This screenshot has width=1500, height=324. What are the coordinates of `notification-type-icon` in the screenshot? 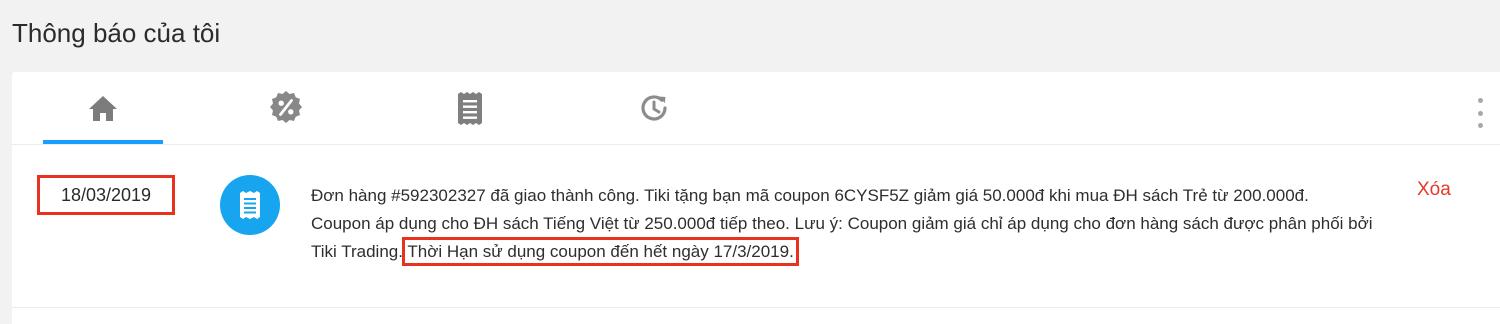 It's located at (250, 205).